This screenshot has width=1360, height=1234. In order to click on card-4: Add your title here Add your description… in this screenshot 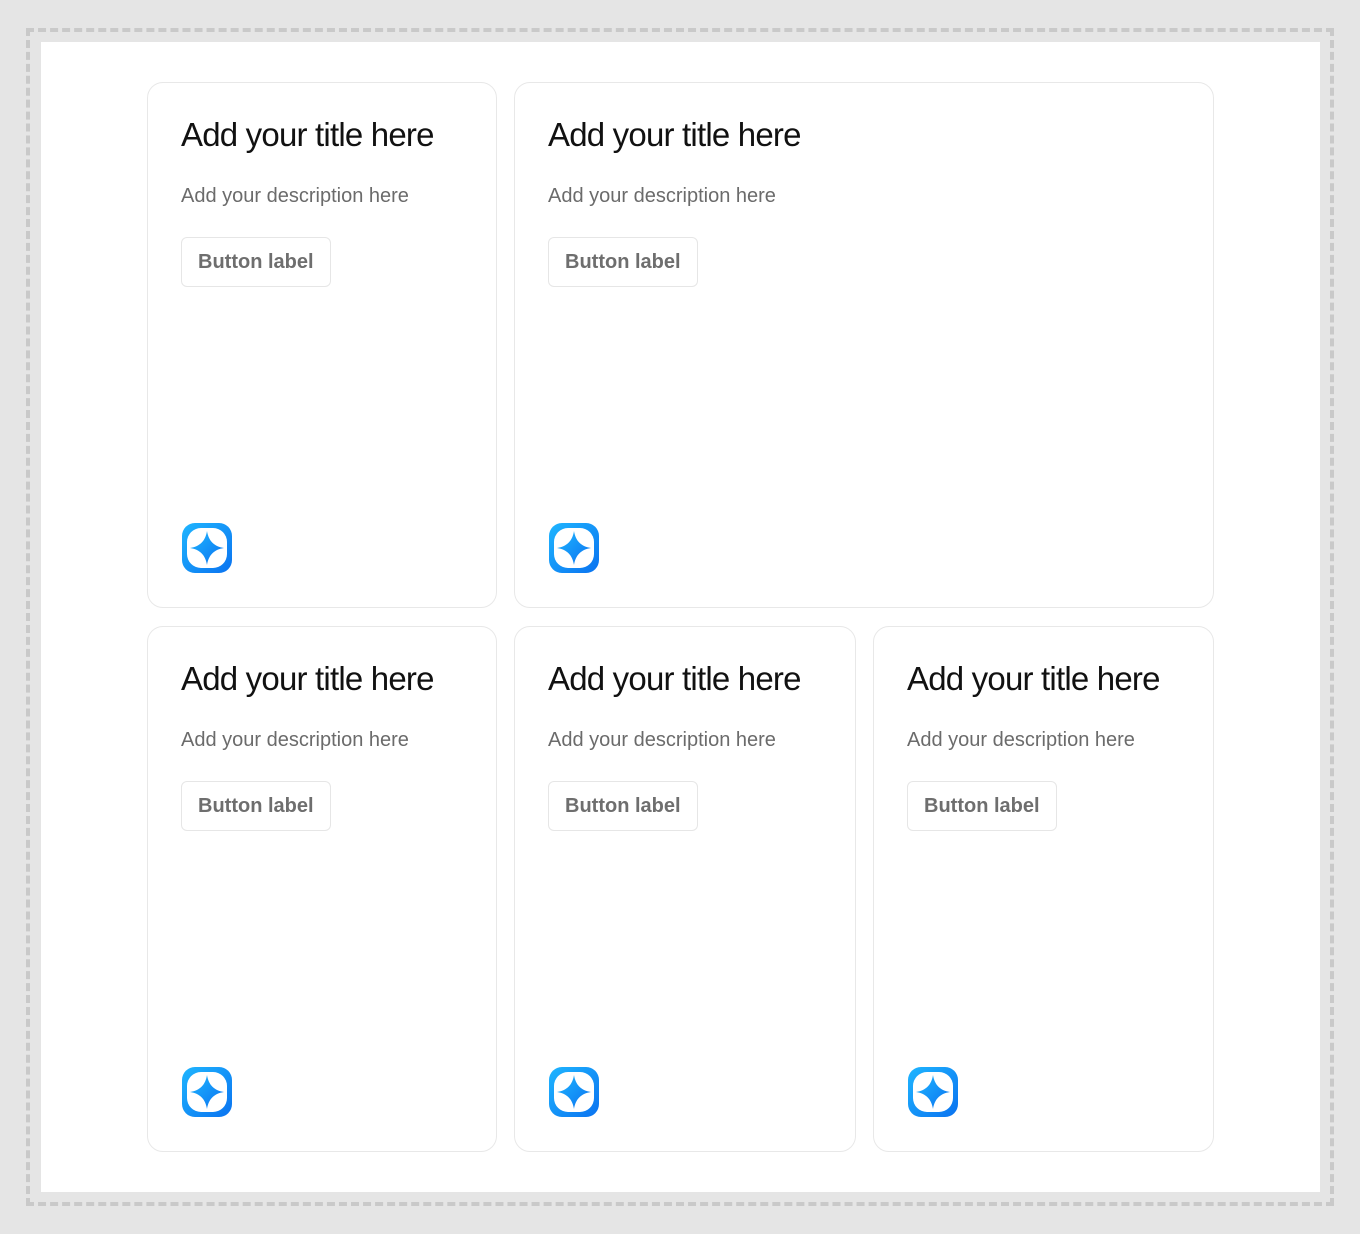, I will do `click(685, 889)`.